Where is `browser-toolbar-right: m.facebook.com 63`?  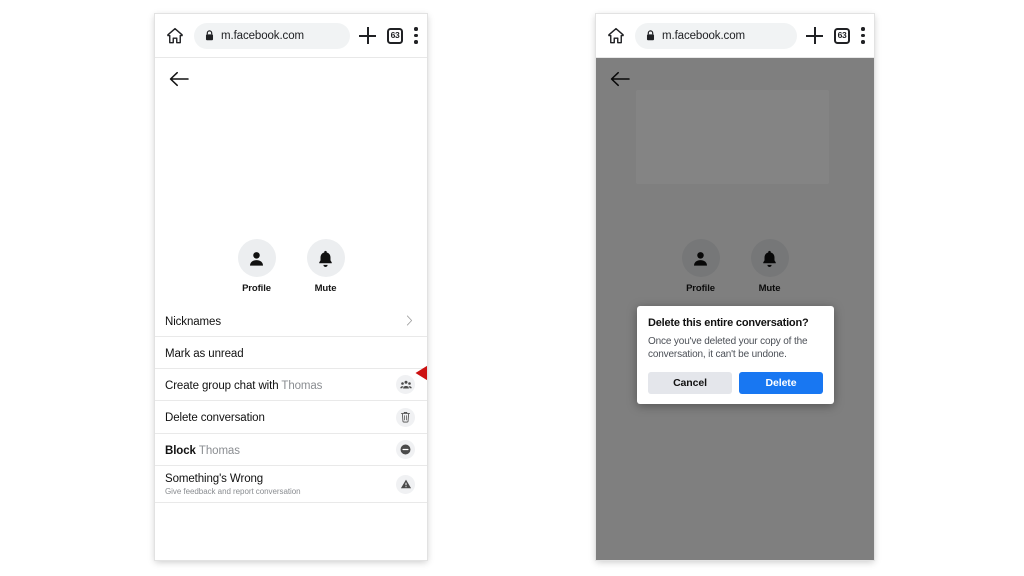
browser-toolbar-right: m.facebook.com 63 is located at coordinates (735, 35).